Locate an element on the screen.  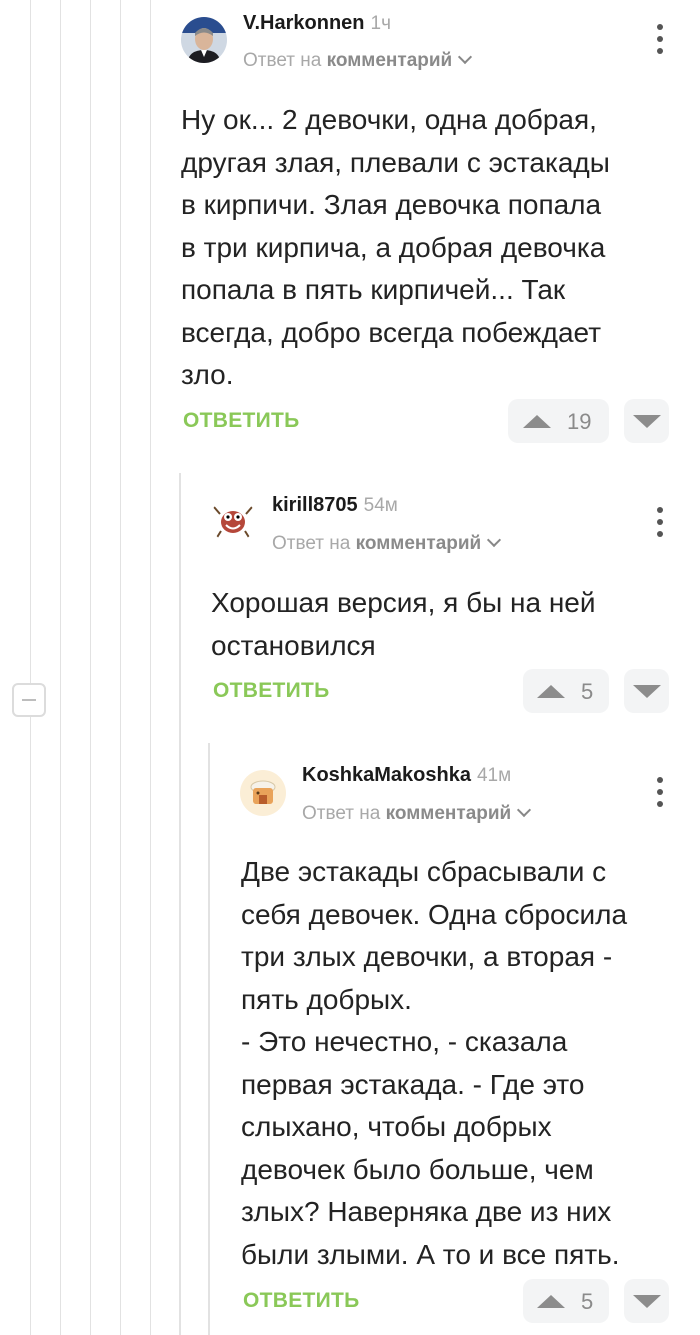
upvote-icon is located at coordinates (551, 1301).